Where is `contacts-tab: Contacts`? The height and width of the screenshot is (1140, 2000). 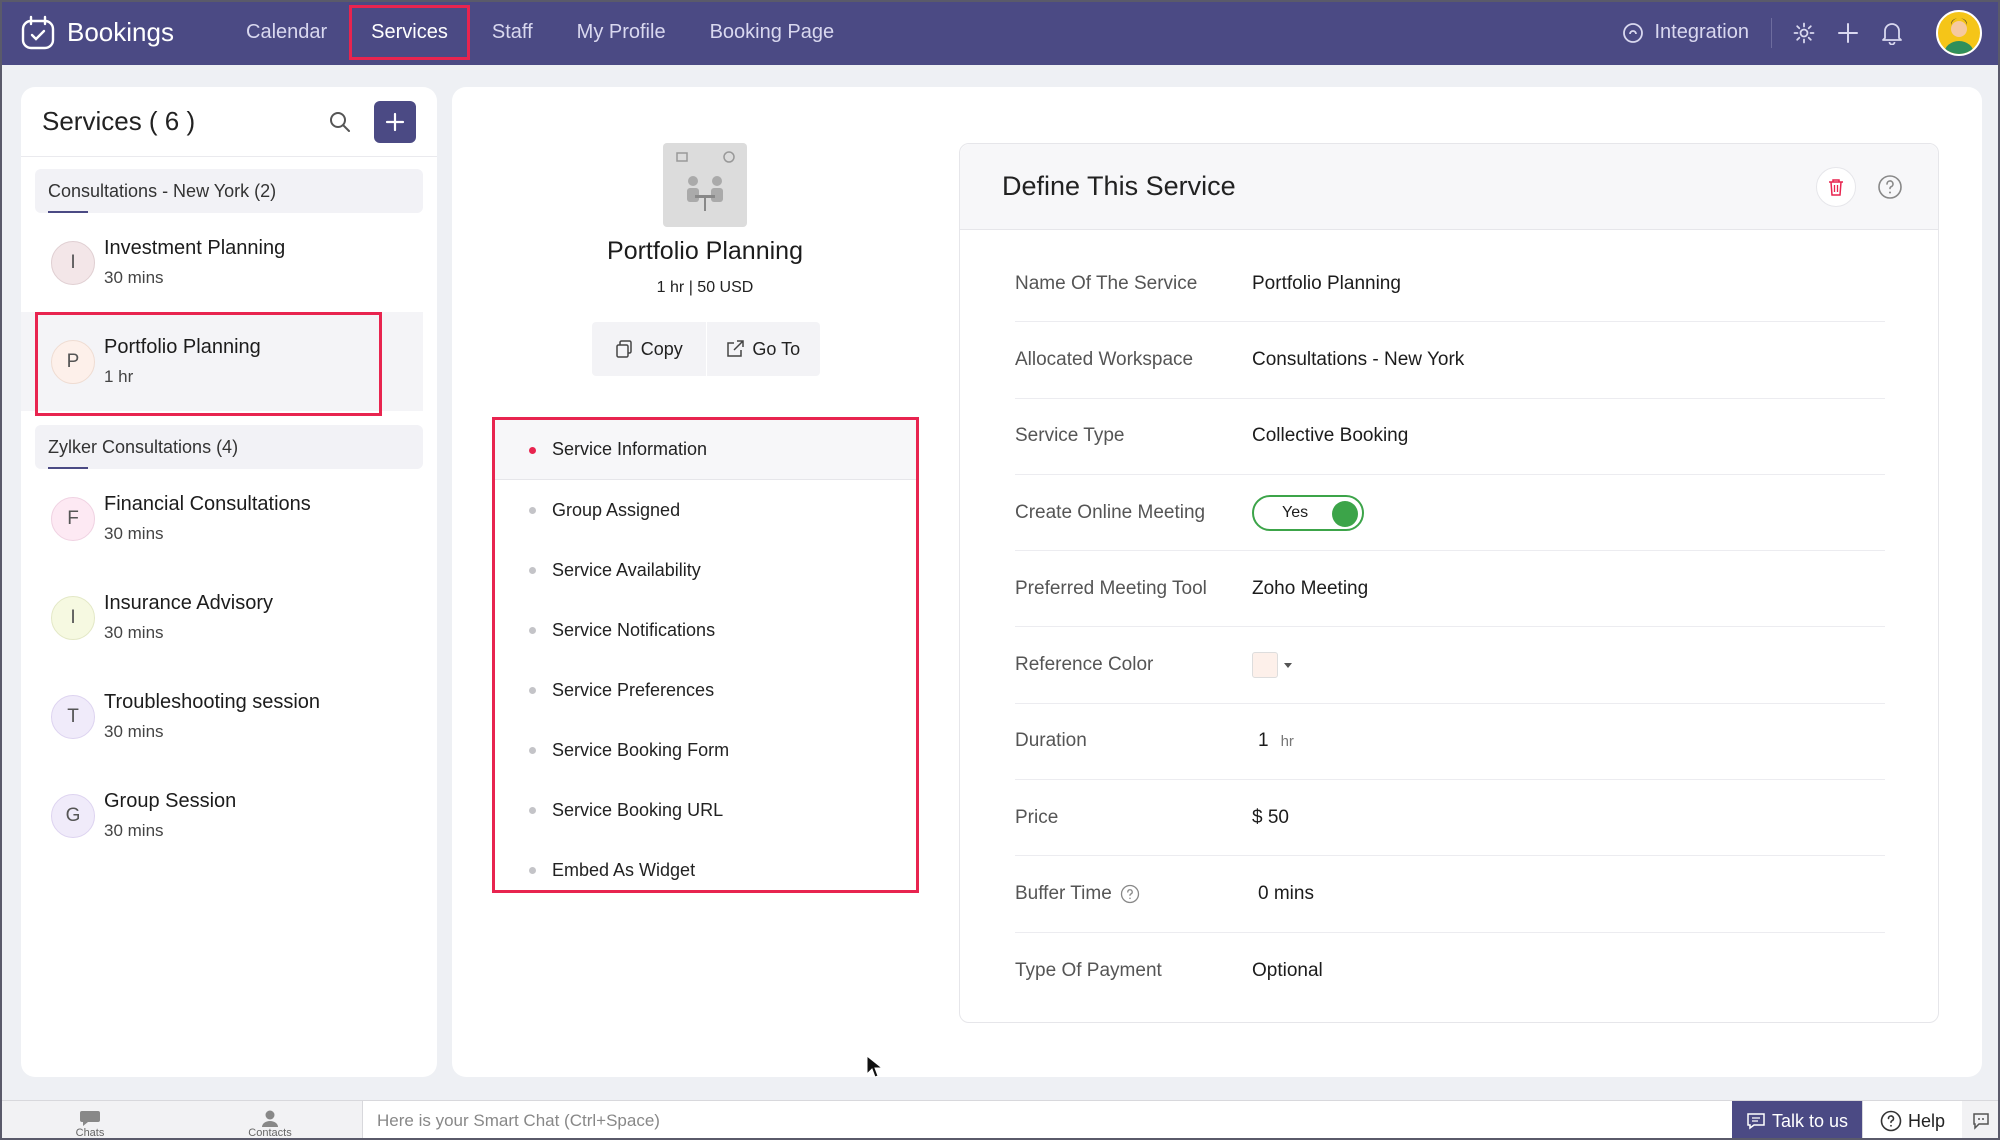
contacts-tab: Contacts is located at coordinates (270, 1120).